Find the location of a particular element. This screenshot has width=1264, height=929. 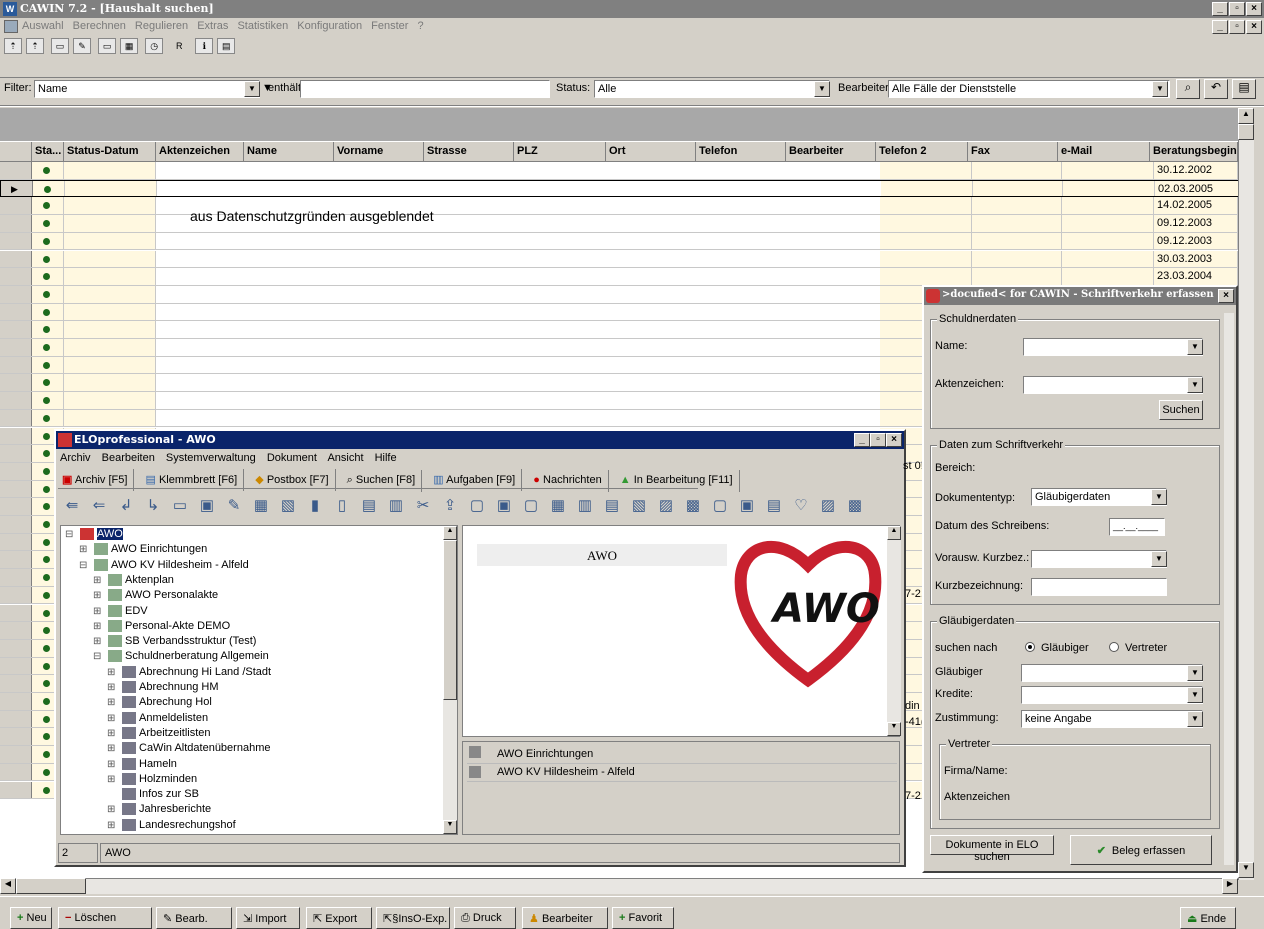

tab-klemmbrett: ▤ Klemmbrett [F6] is located at coordinates (193, 480).